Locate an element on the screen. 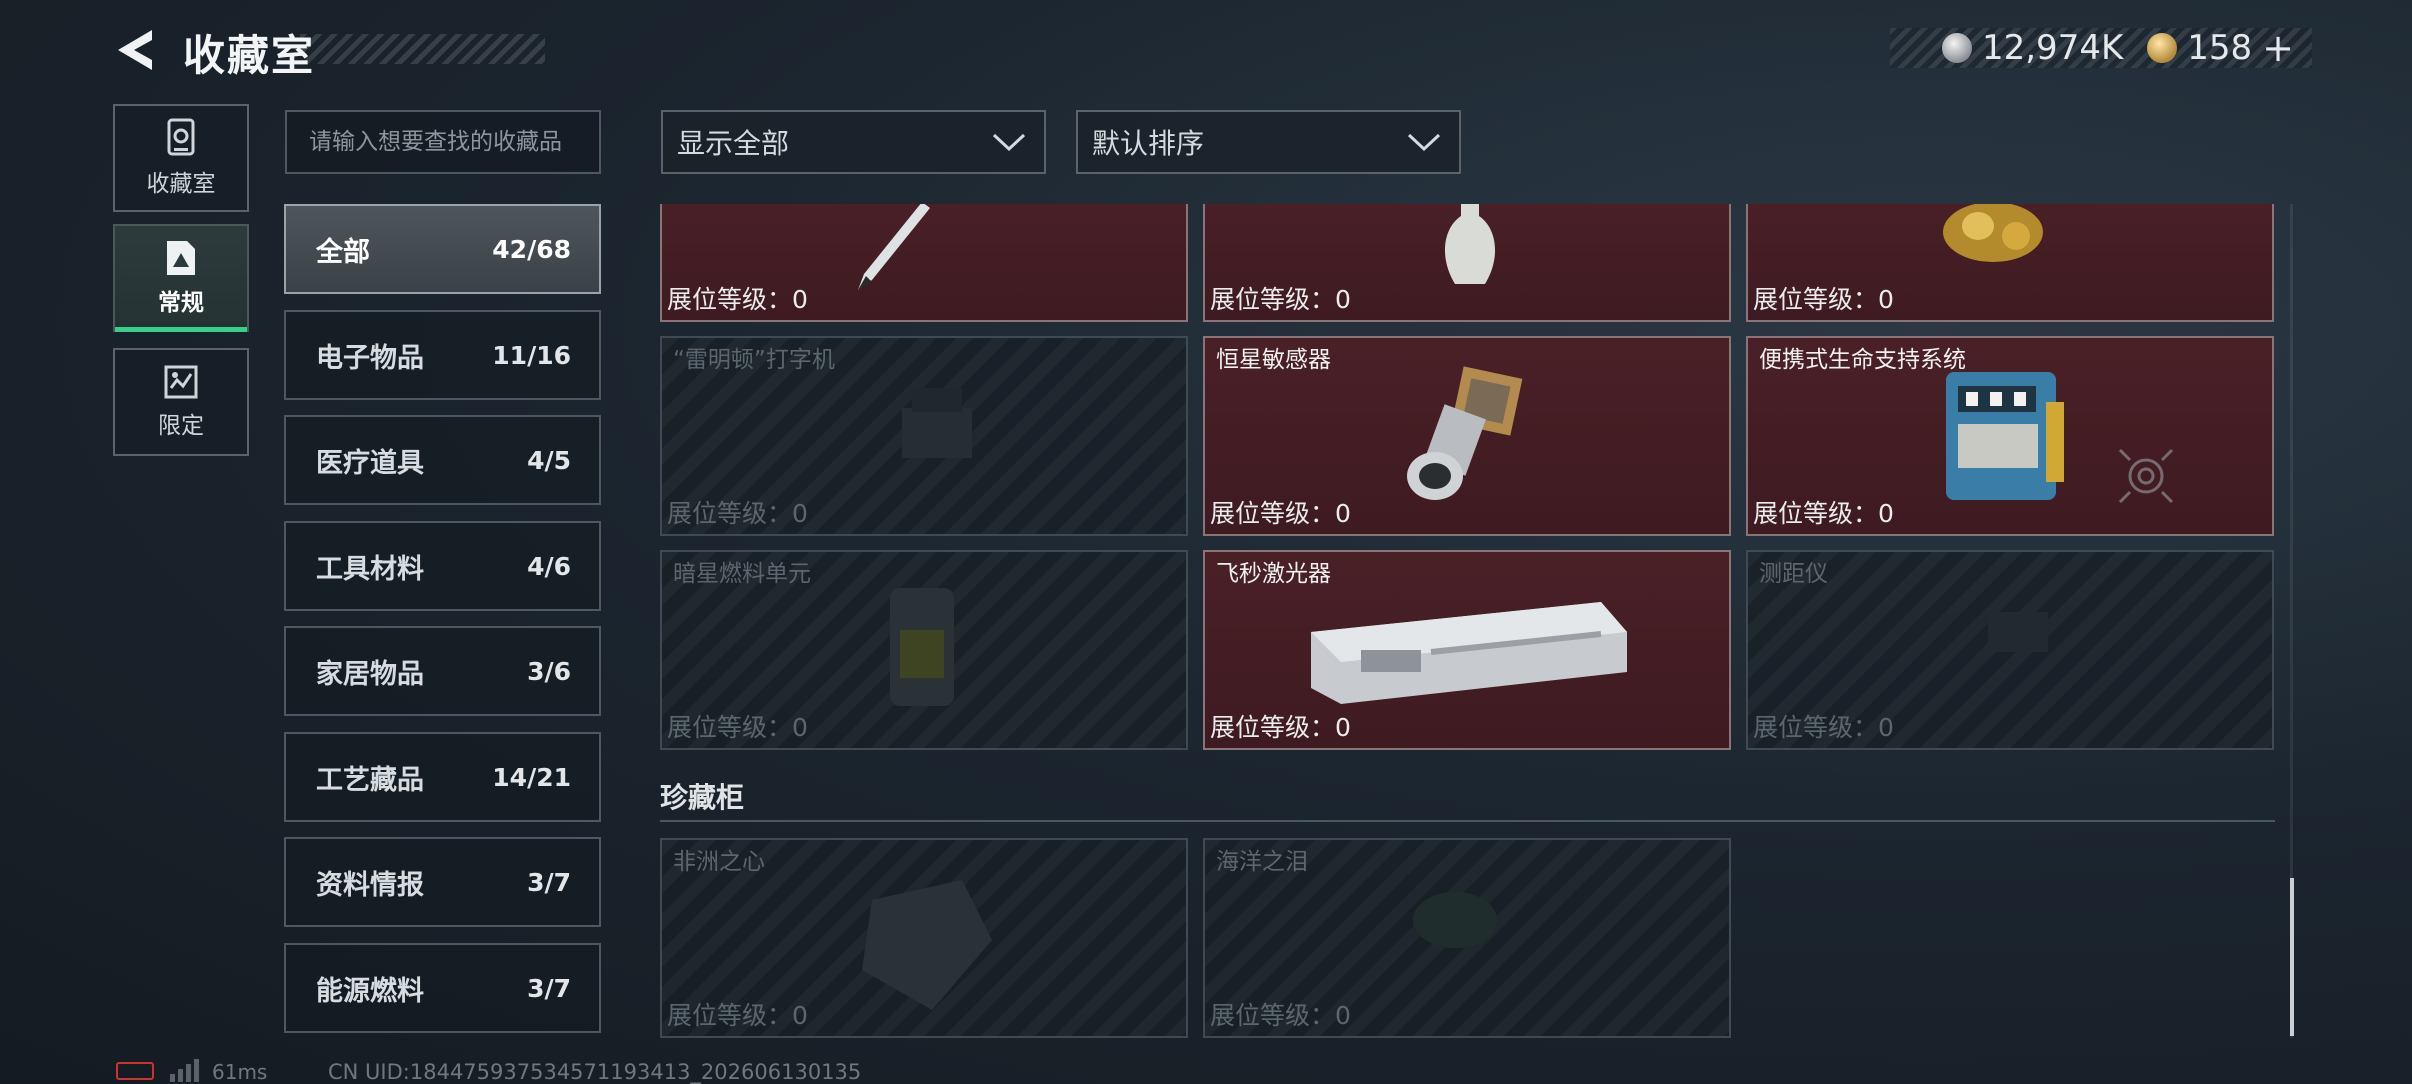 This screenshot has width=2412, height=1084. category-count: 4/5 is located at coordinates (549, 460).